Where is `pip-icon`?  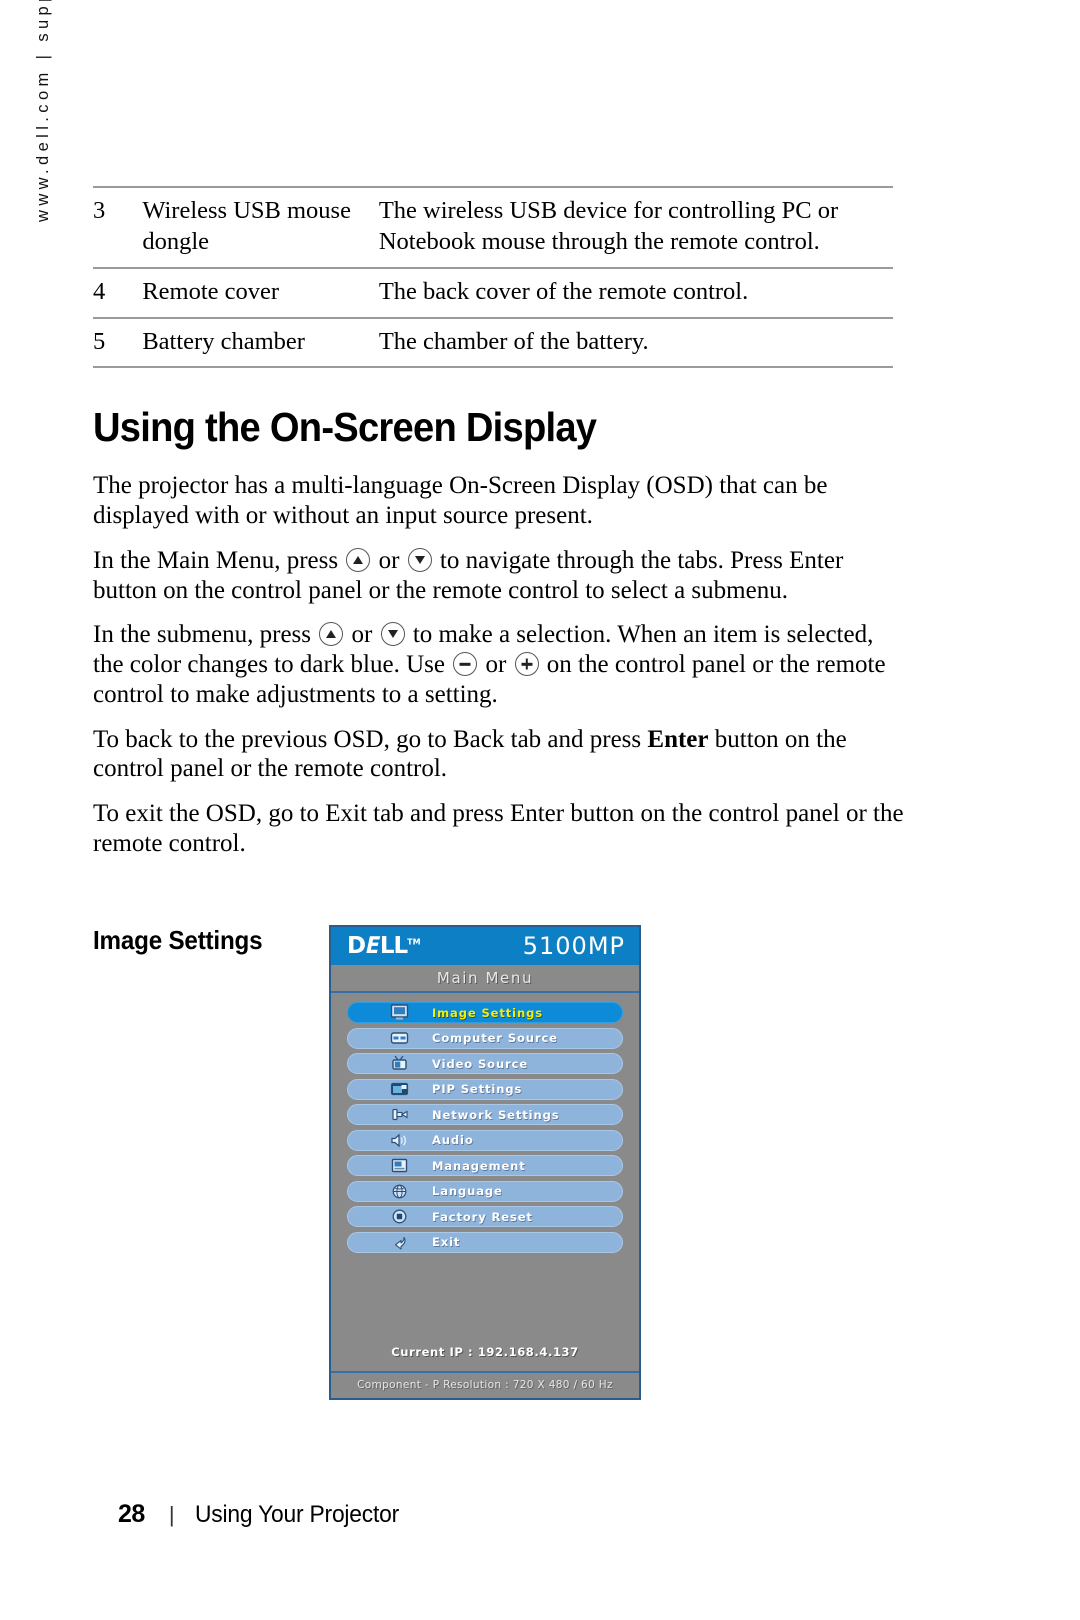 pip-icon is located at coordinates (399, 1089).